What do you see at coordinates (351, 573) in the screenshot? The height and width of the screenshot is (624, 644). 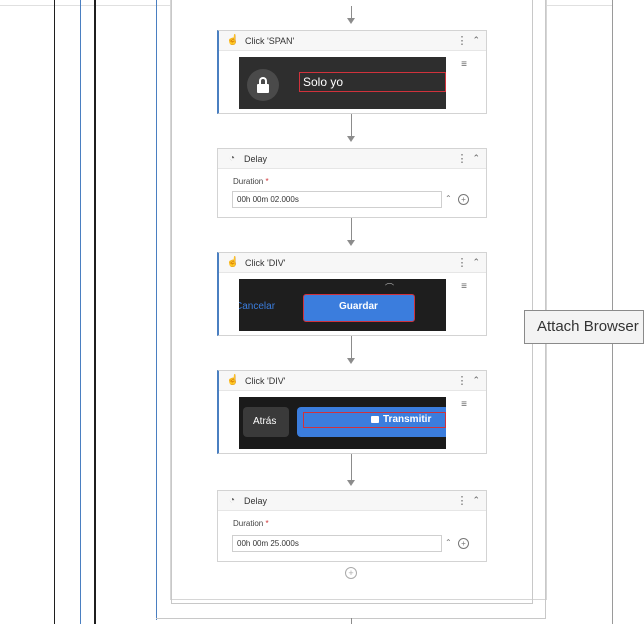 I see `add-step-icon: +` at bounding box center [351, 573].